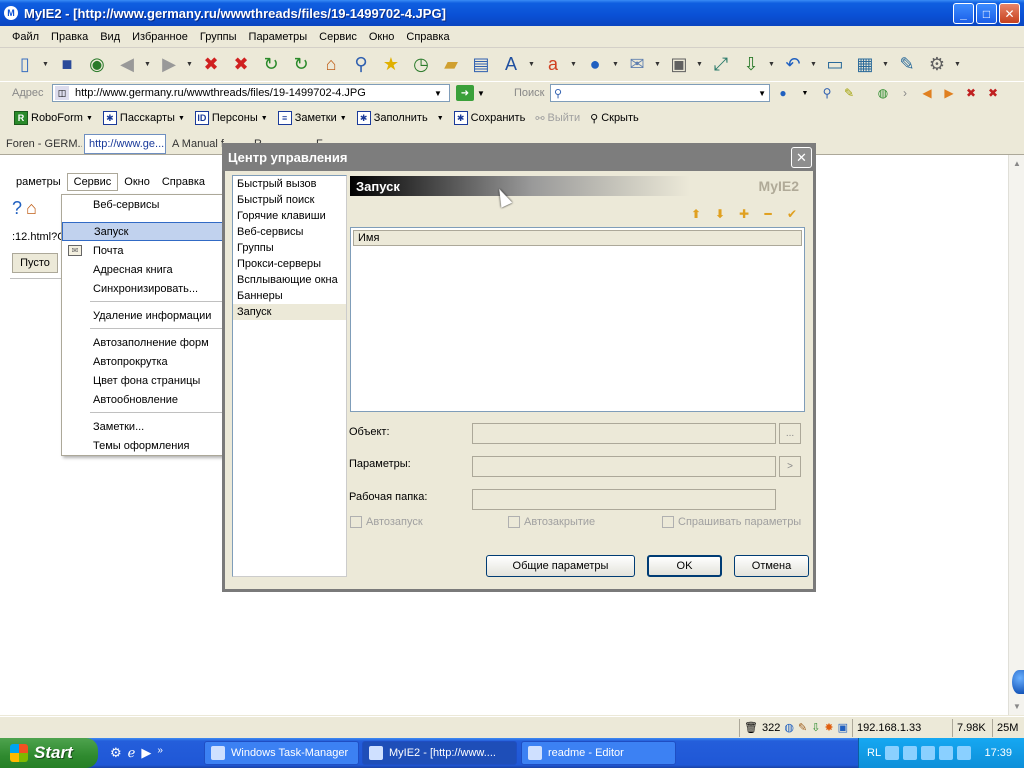  What do you see at coordinates (132, 753) in the screenshot?
I see `ie-icon: ℯ` at bounding box center [132, 753].